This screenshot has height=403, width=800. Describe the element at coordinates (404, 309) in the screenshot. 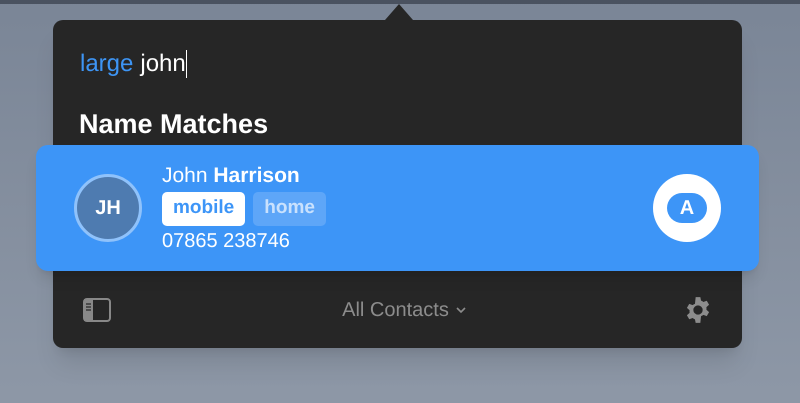

I see `scope-dropdown: All Contacts` at that location.